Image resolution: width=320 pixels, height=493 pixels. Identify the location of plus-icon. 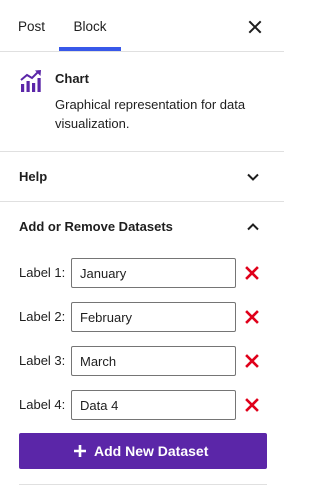
(80, 451).